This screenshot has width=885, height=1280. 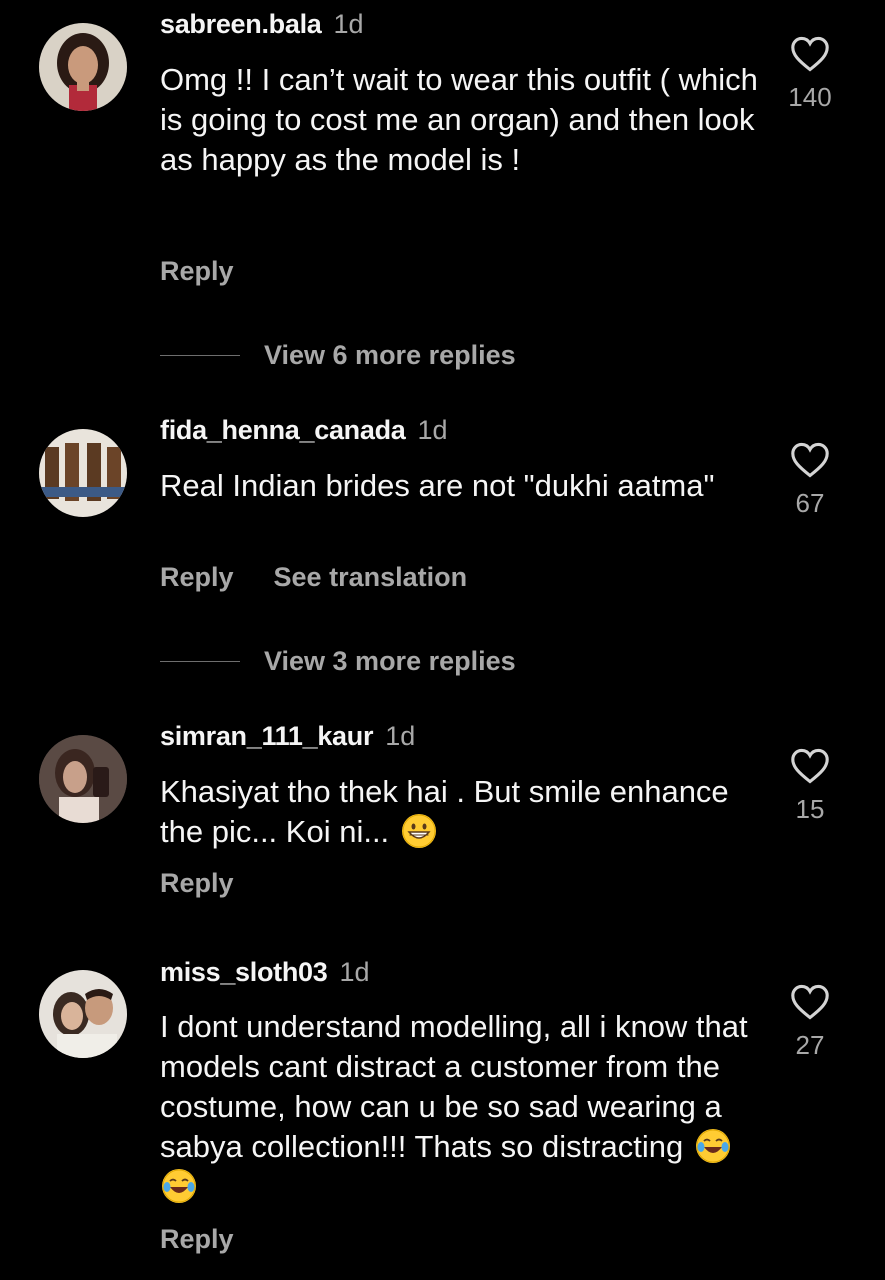 What do you see at coordinates (241, 24) in the screenshot?
I see `username: sabreen.bala` at bounding box center [241, 24].